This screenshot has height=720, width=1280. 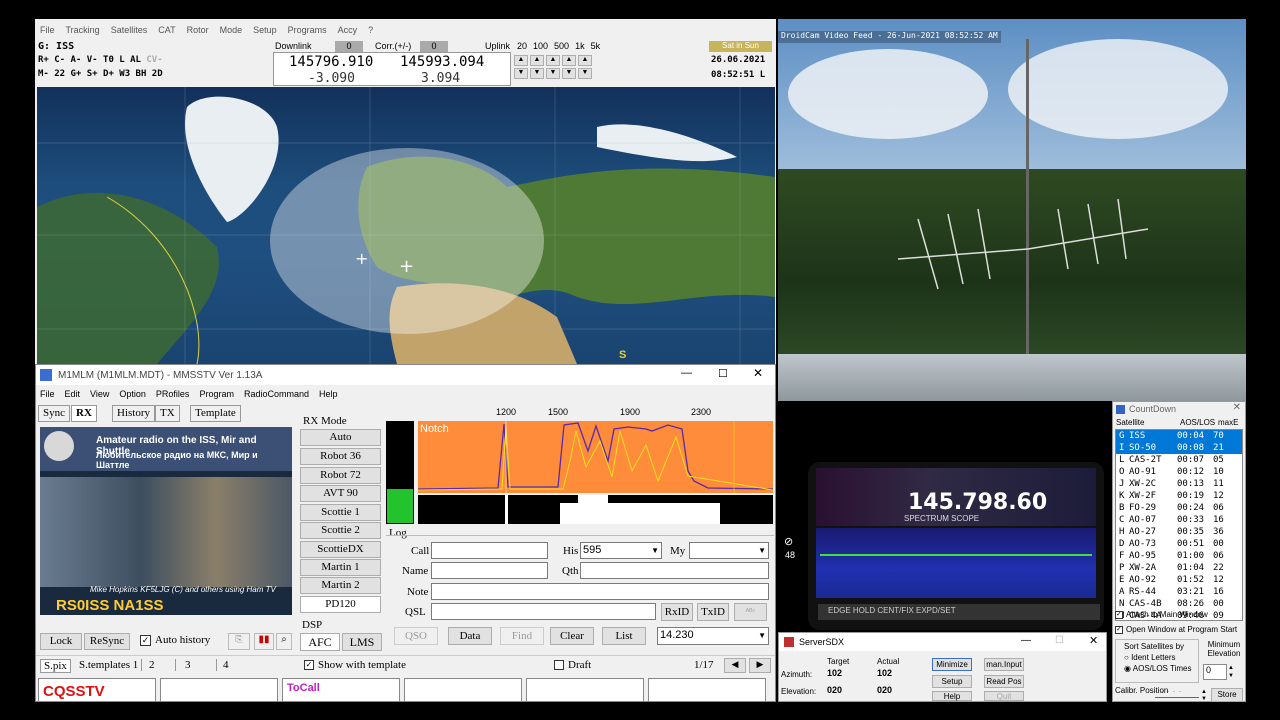 What do you see at coordinates (1004, 696) in the screenshot?
I see `quit-button: Quit` at bounding box center [1004, 696].